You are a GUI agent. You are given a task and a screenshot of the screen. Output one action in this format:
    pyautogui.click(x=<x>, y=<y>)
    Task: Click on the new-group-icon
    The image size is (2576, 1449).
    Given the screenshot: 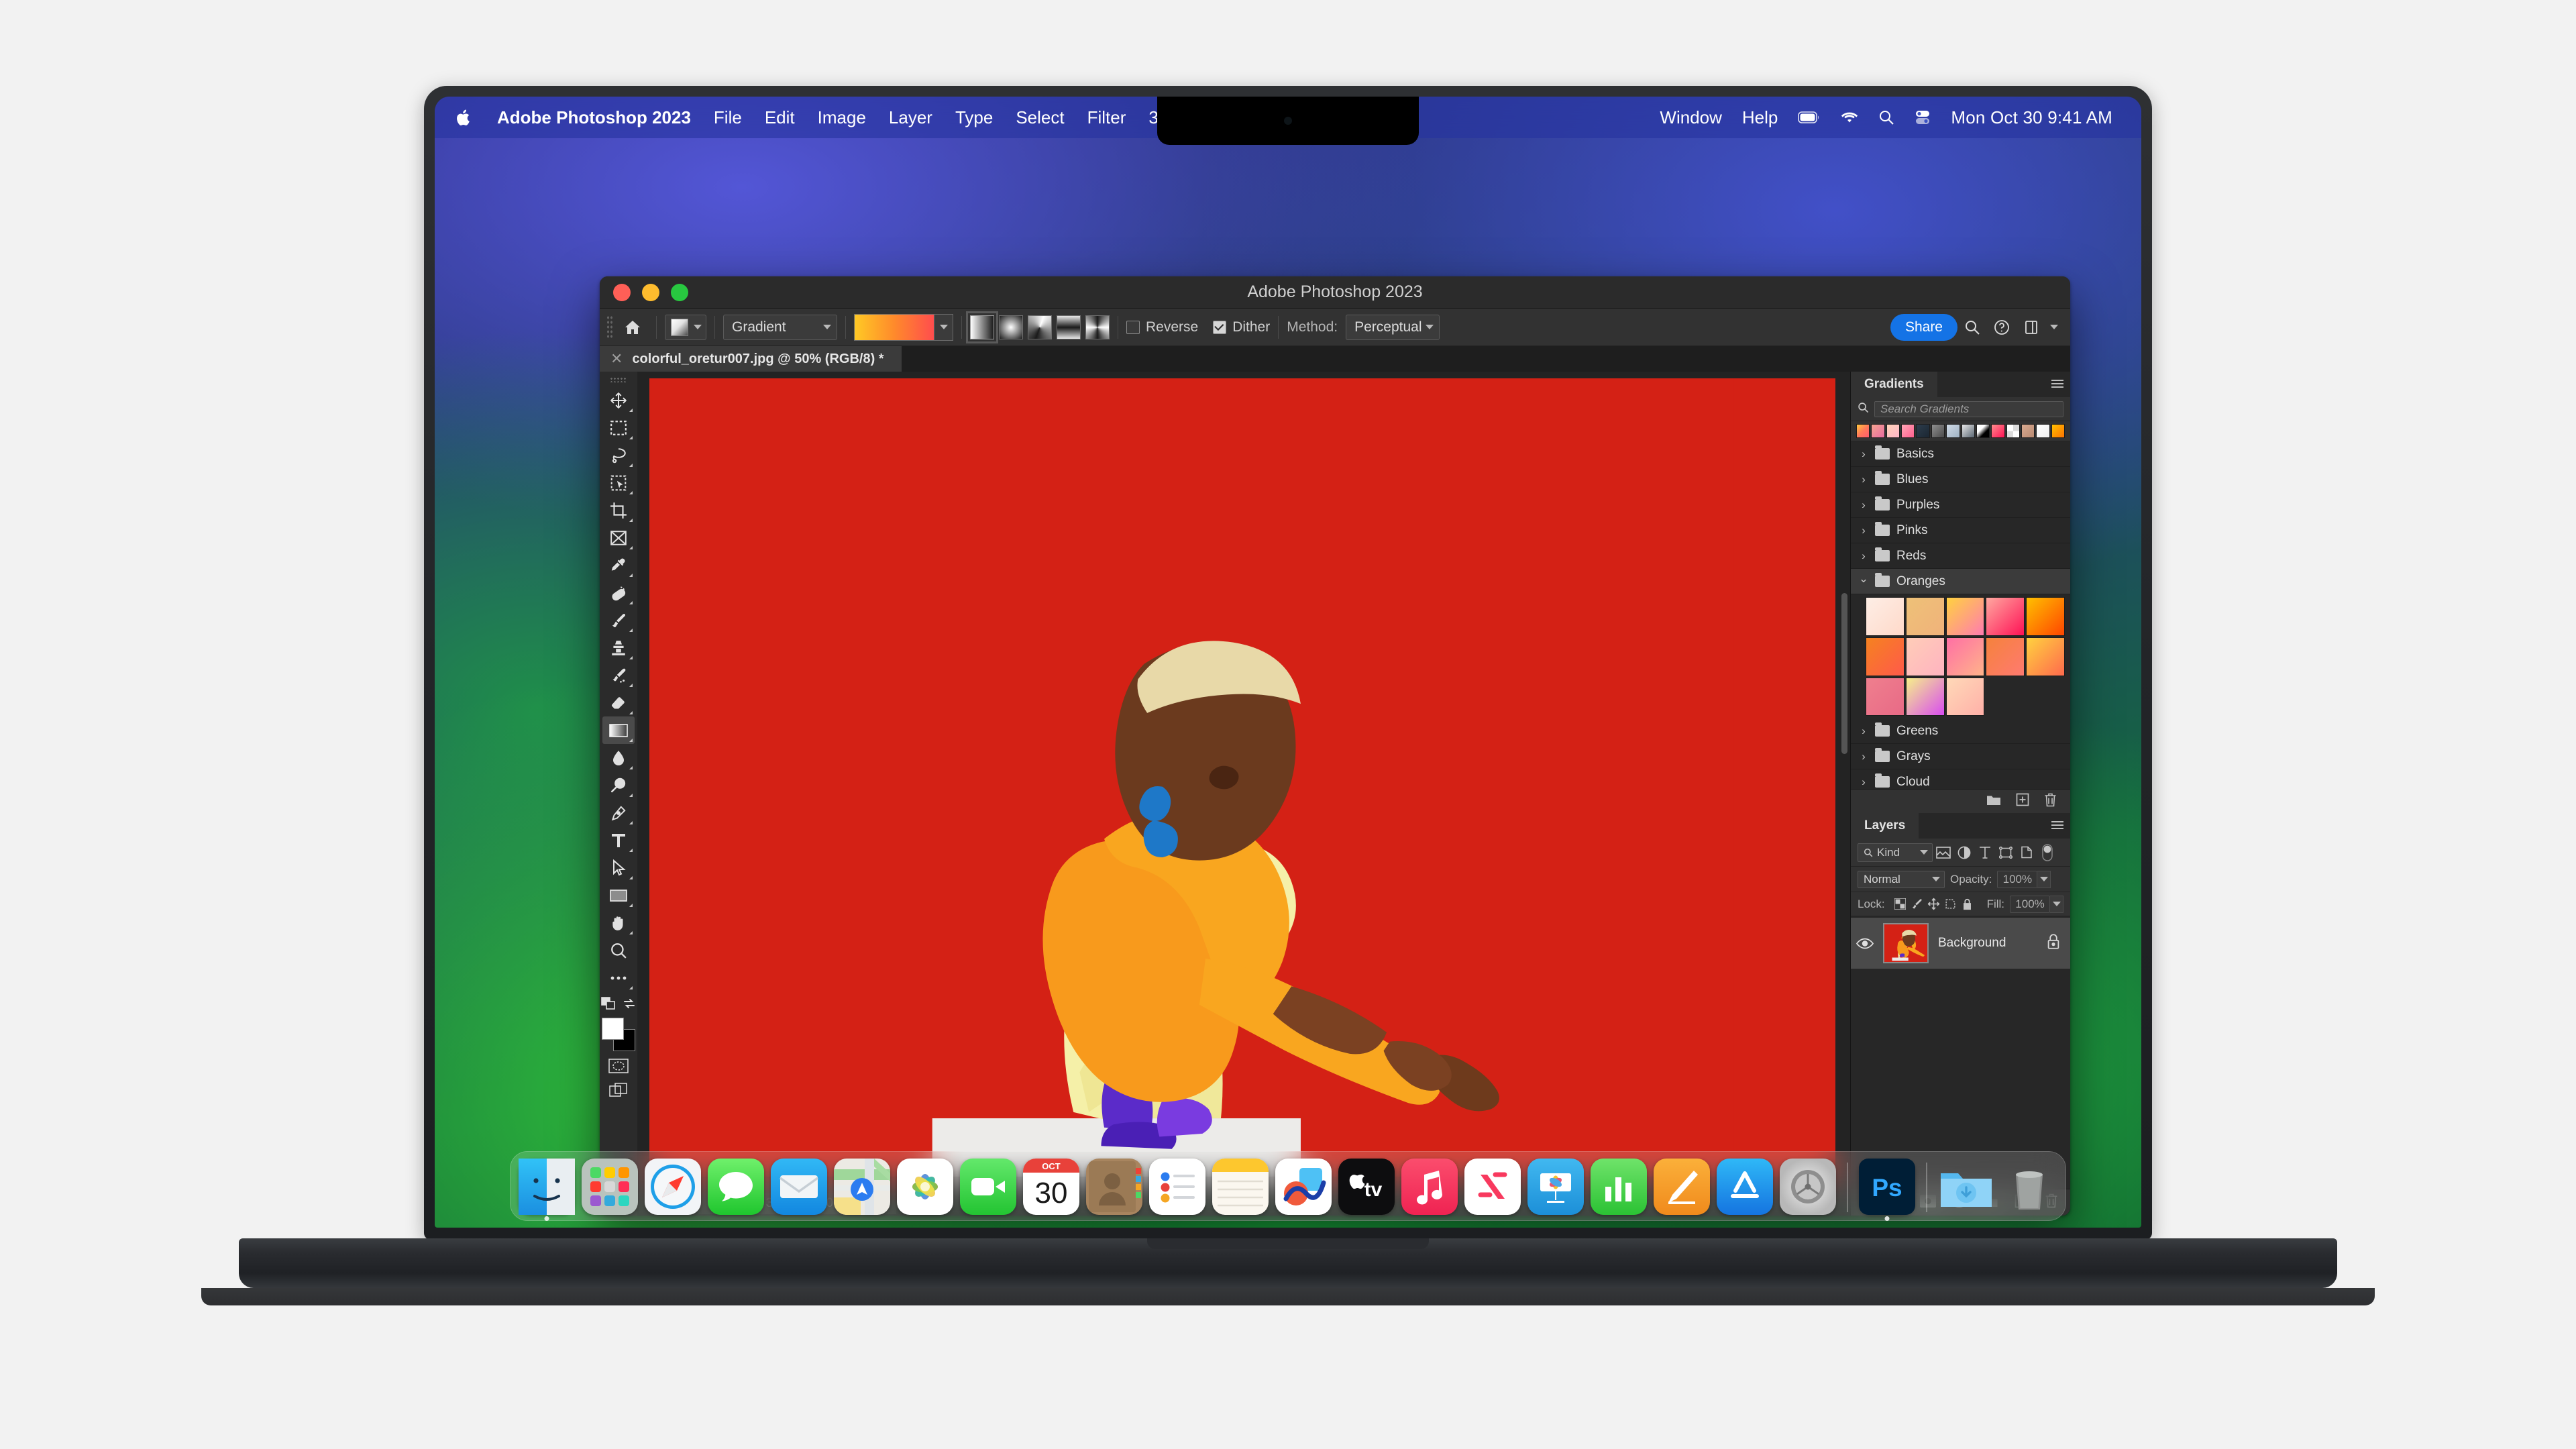 What is the action you would take?
    pyautogui.click(x=1993, y=801)
    